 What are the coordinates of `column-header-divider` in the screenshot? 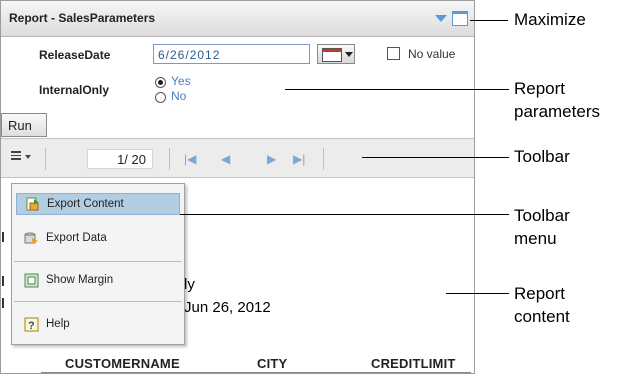 It's located at (256, 372).